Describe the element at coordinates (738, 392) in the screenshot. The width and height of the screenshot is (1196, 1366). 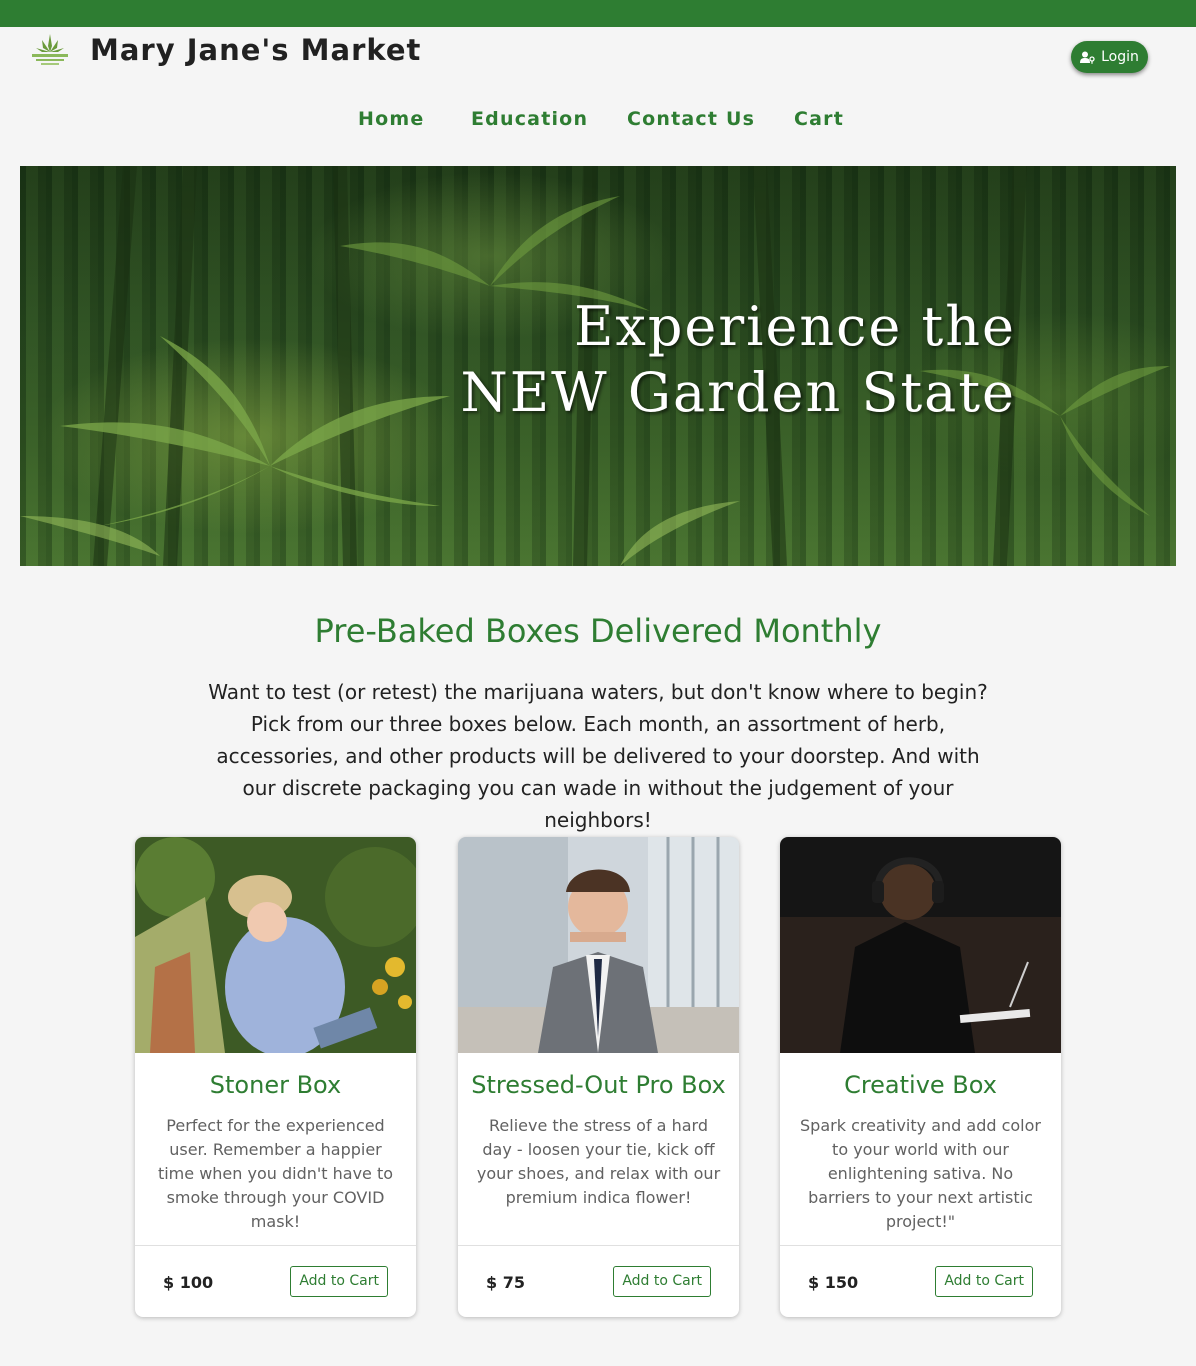
I see `hero-line-2: NEW Garden State` at that location.